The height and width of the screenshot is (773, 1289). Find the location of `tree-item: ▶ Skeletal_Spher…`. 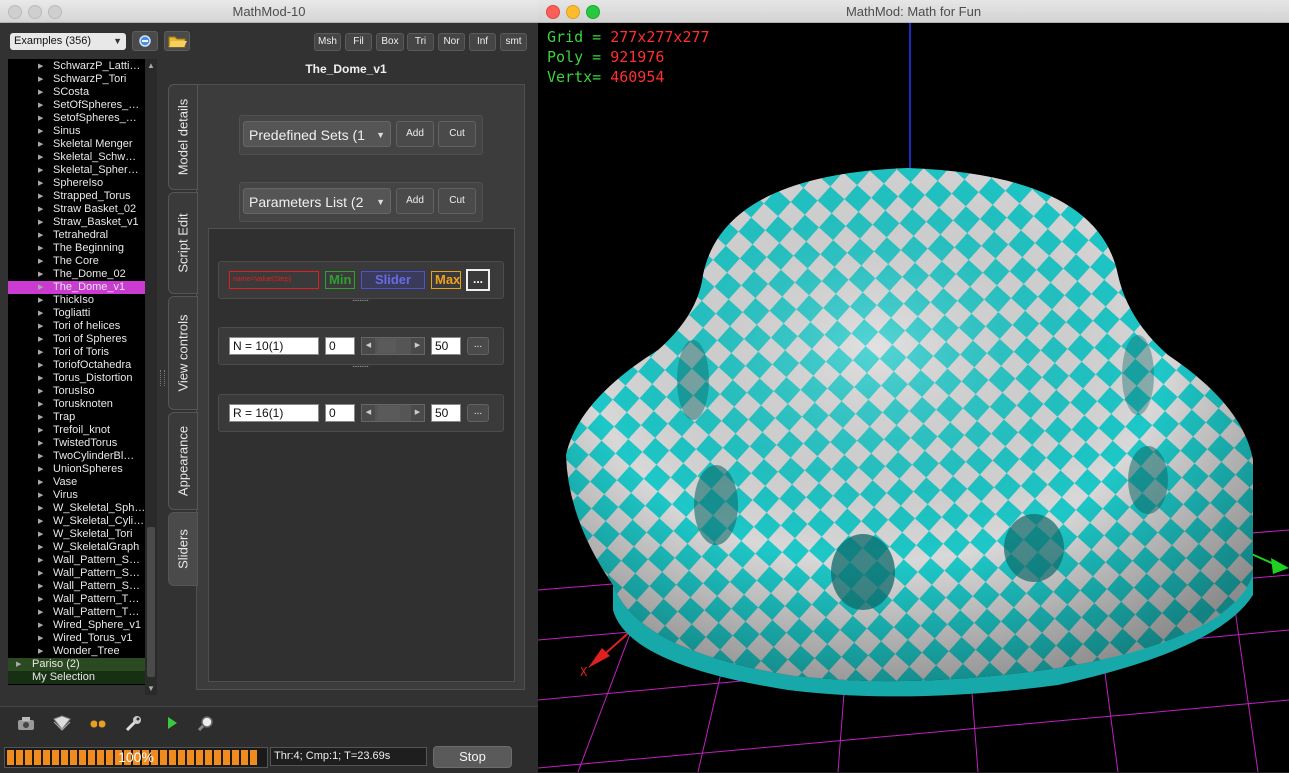

tree-item: ▶ Skeletal_Spher… is located at coordinates (76, 170).